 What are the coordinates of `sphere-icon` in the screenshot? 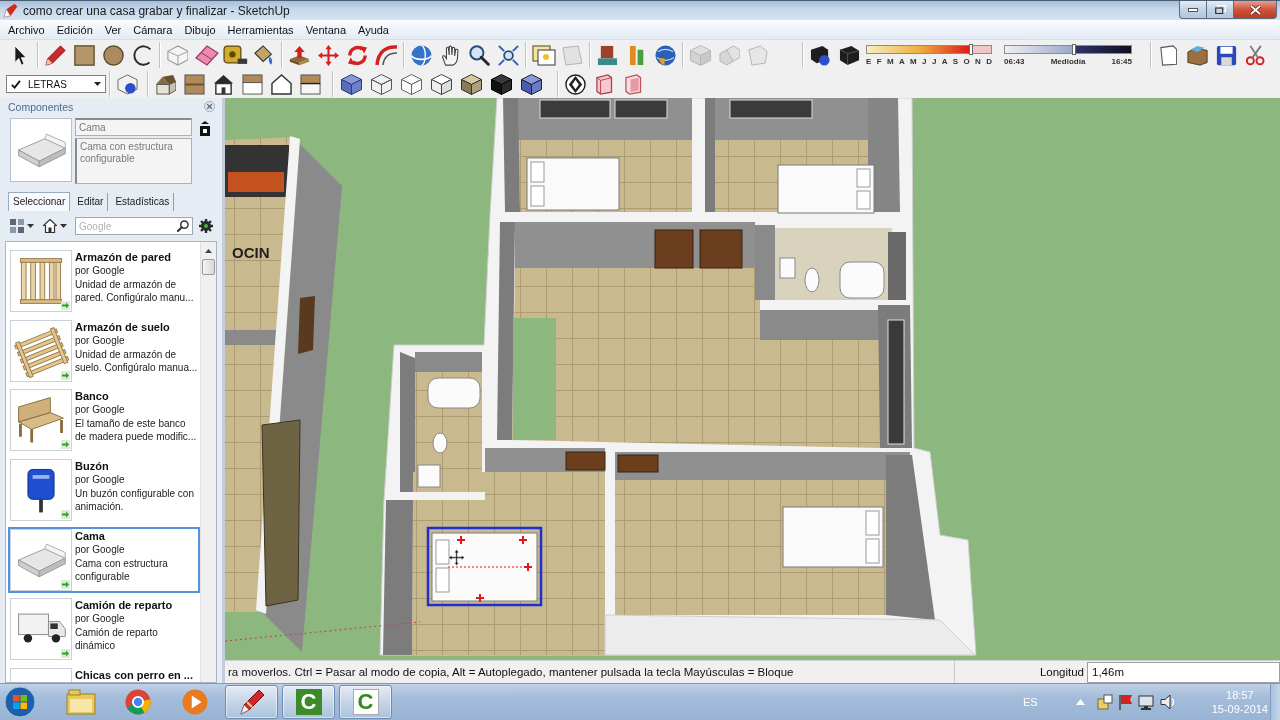 It's located at (421, 55).